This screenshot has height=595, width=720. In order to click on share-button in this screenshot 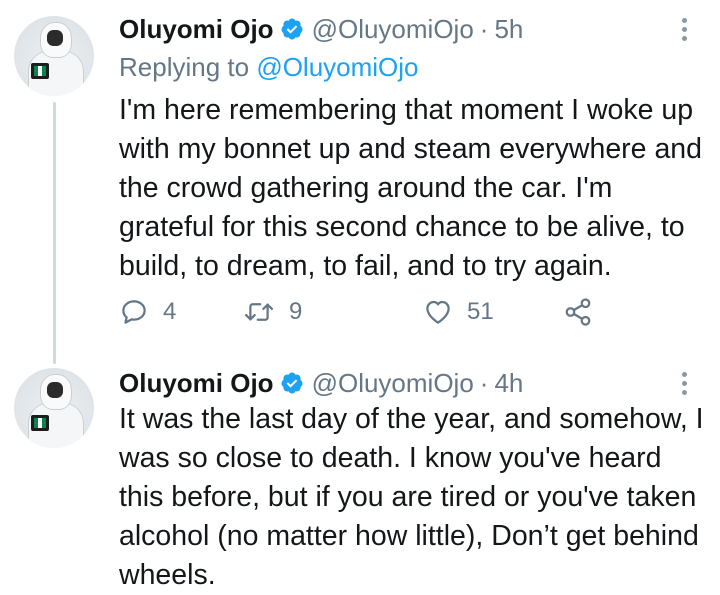, I will do `click(578, 312)`.